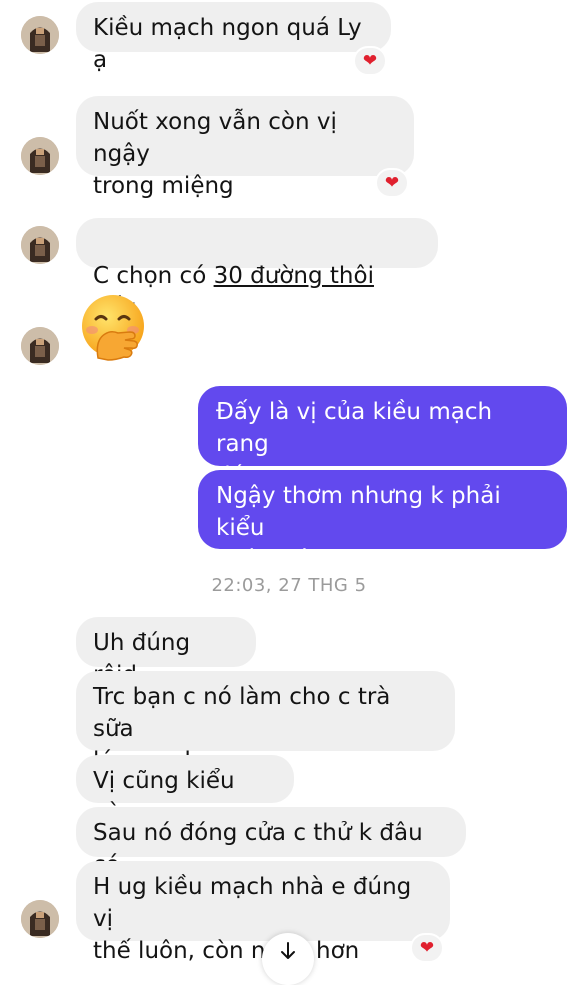 This screenshot has width=578, height=985. I want to click on outgoing-message: Đấy là vị của kiều mạch rang đó ạ, so click(382, 437).